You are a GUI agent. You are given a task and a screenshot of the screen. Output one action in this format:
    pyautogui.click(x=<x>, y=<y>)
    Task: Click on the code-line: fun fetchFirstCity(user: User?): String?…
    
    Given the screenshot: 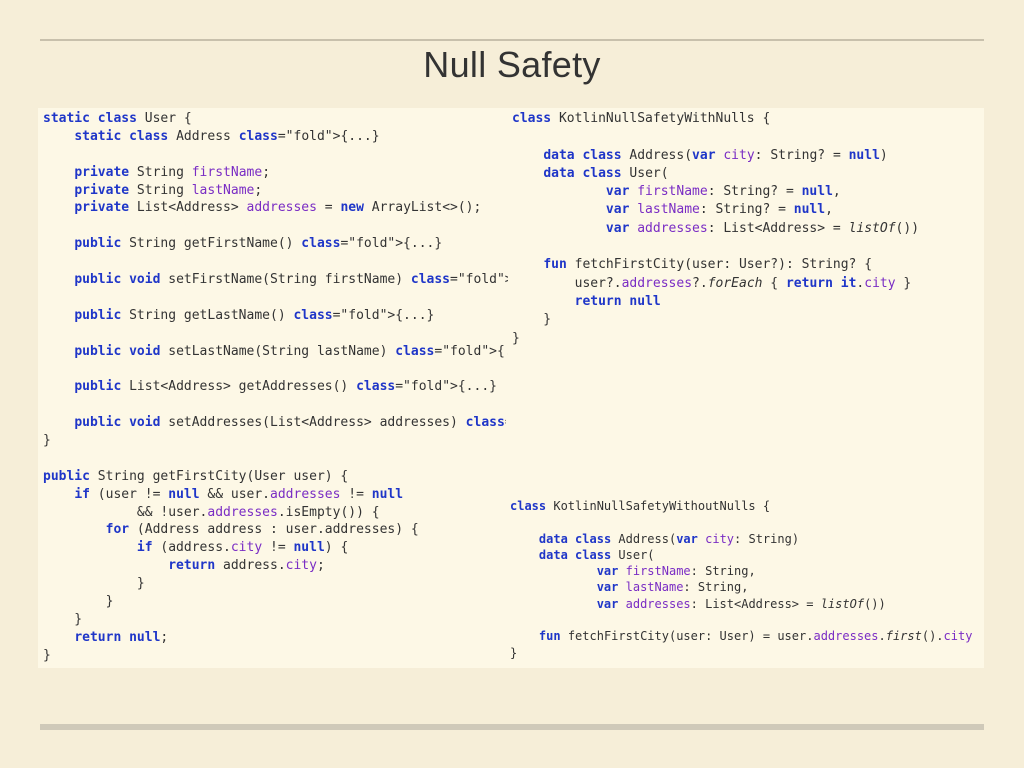 What is the action you would take?
    pyautogui.click(x=708, y=265)
    